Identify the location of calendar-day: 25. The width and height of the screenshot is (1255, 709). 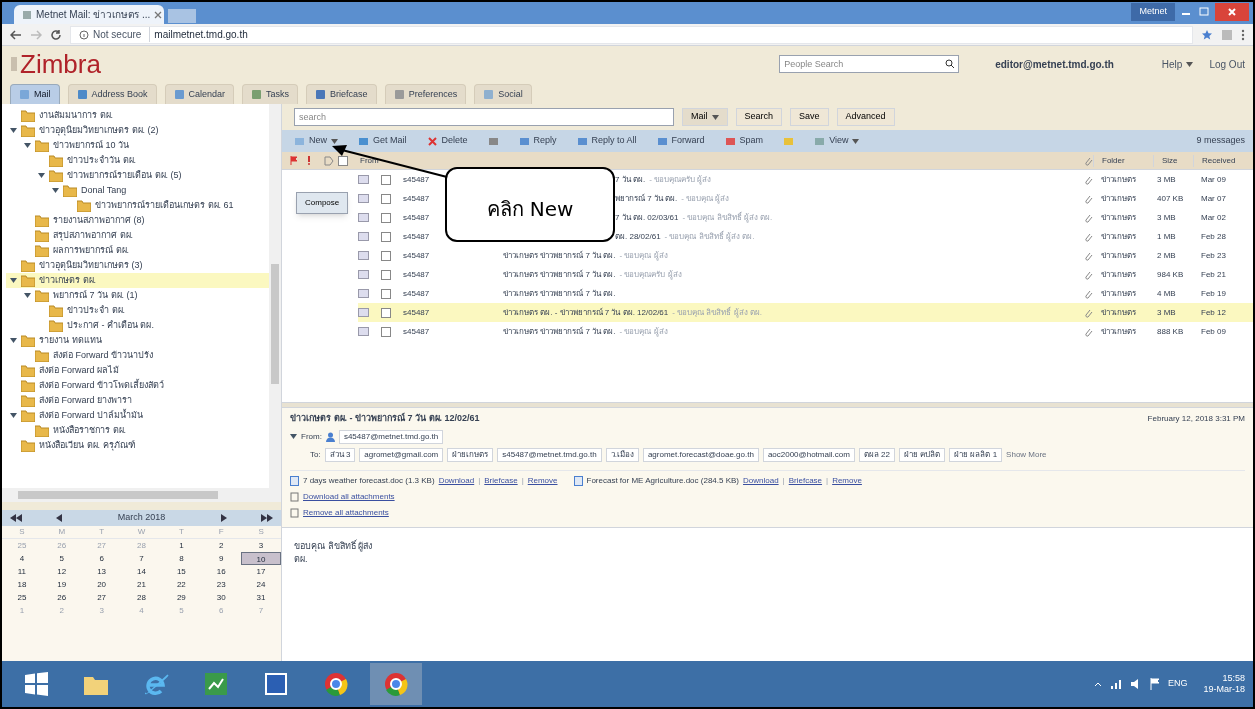
(22, 597).